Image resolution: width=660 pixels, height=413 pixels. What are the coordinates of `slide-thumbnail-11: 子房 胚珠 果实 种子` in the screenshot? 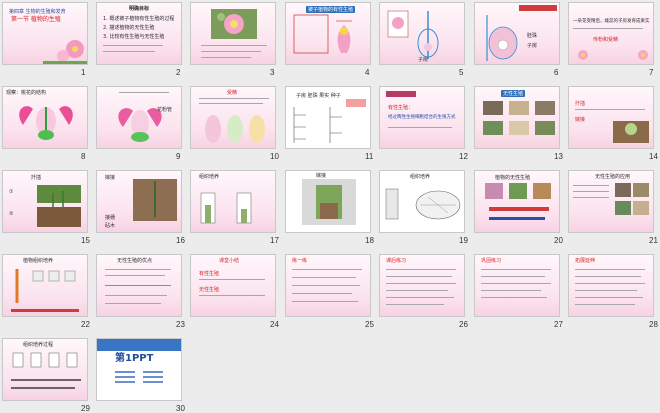 It's located at (328, 117).